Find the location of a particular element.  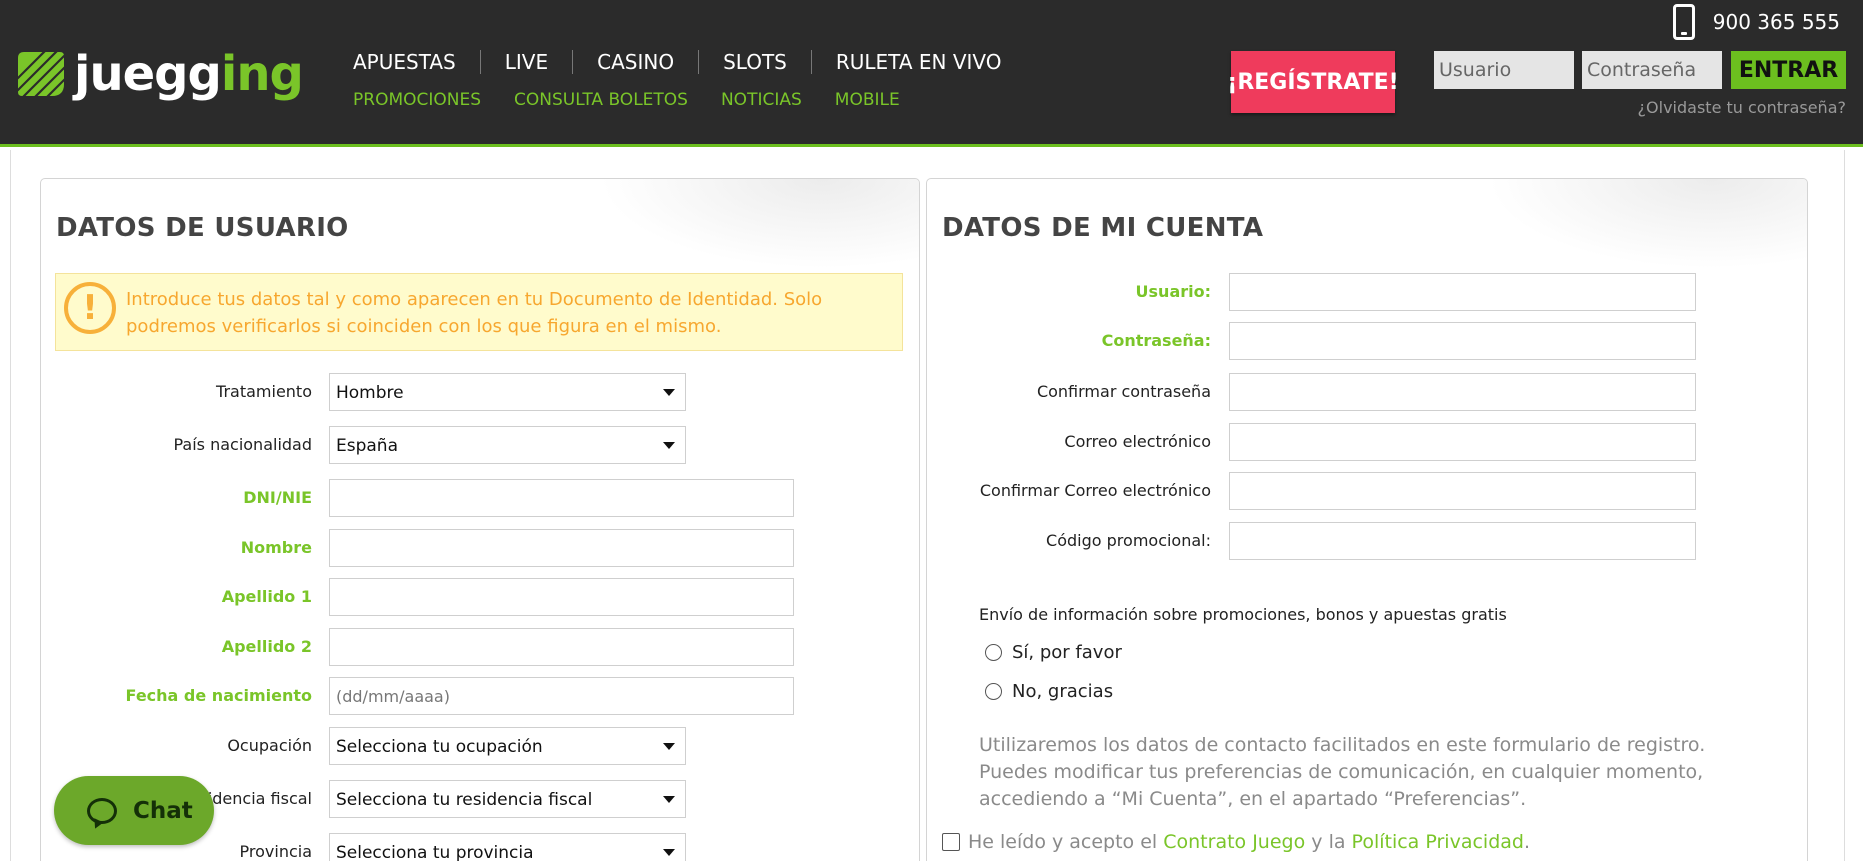

confirmar-contrasena-row: Confirmar contraseña is located at coordinates (1357, 392).